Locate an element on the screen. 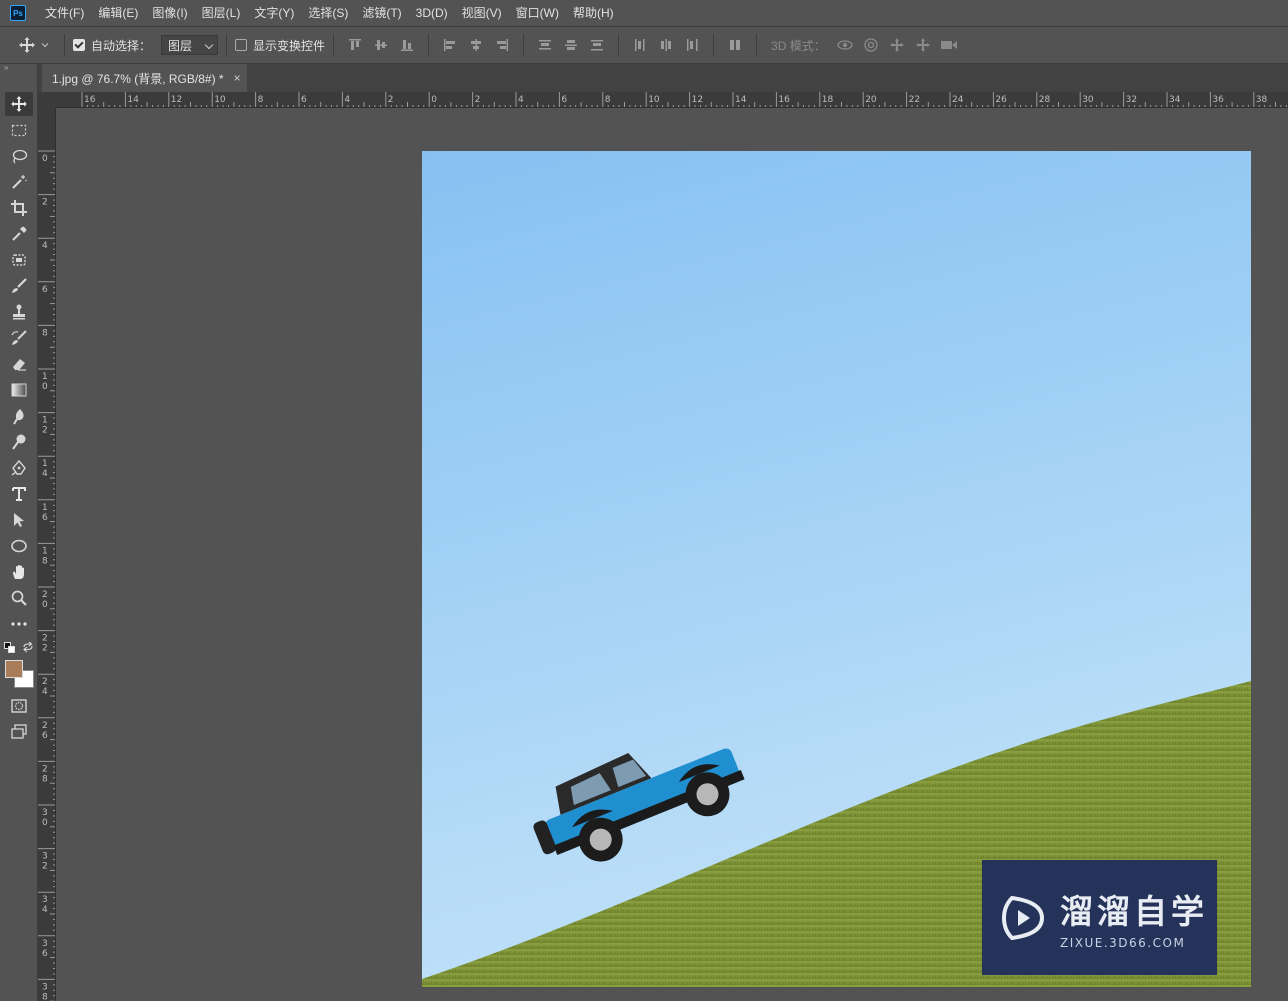 The width and height of the screenshot is (1288, 1001). menu-filter: 滤镜(T) is located at coordinates (381, 13).